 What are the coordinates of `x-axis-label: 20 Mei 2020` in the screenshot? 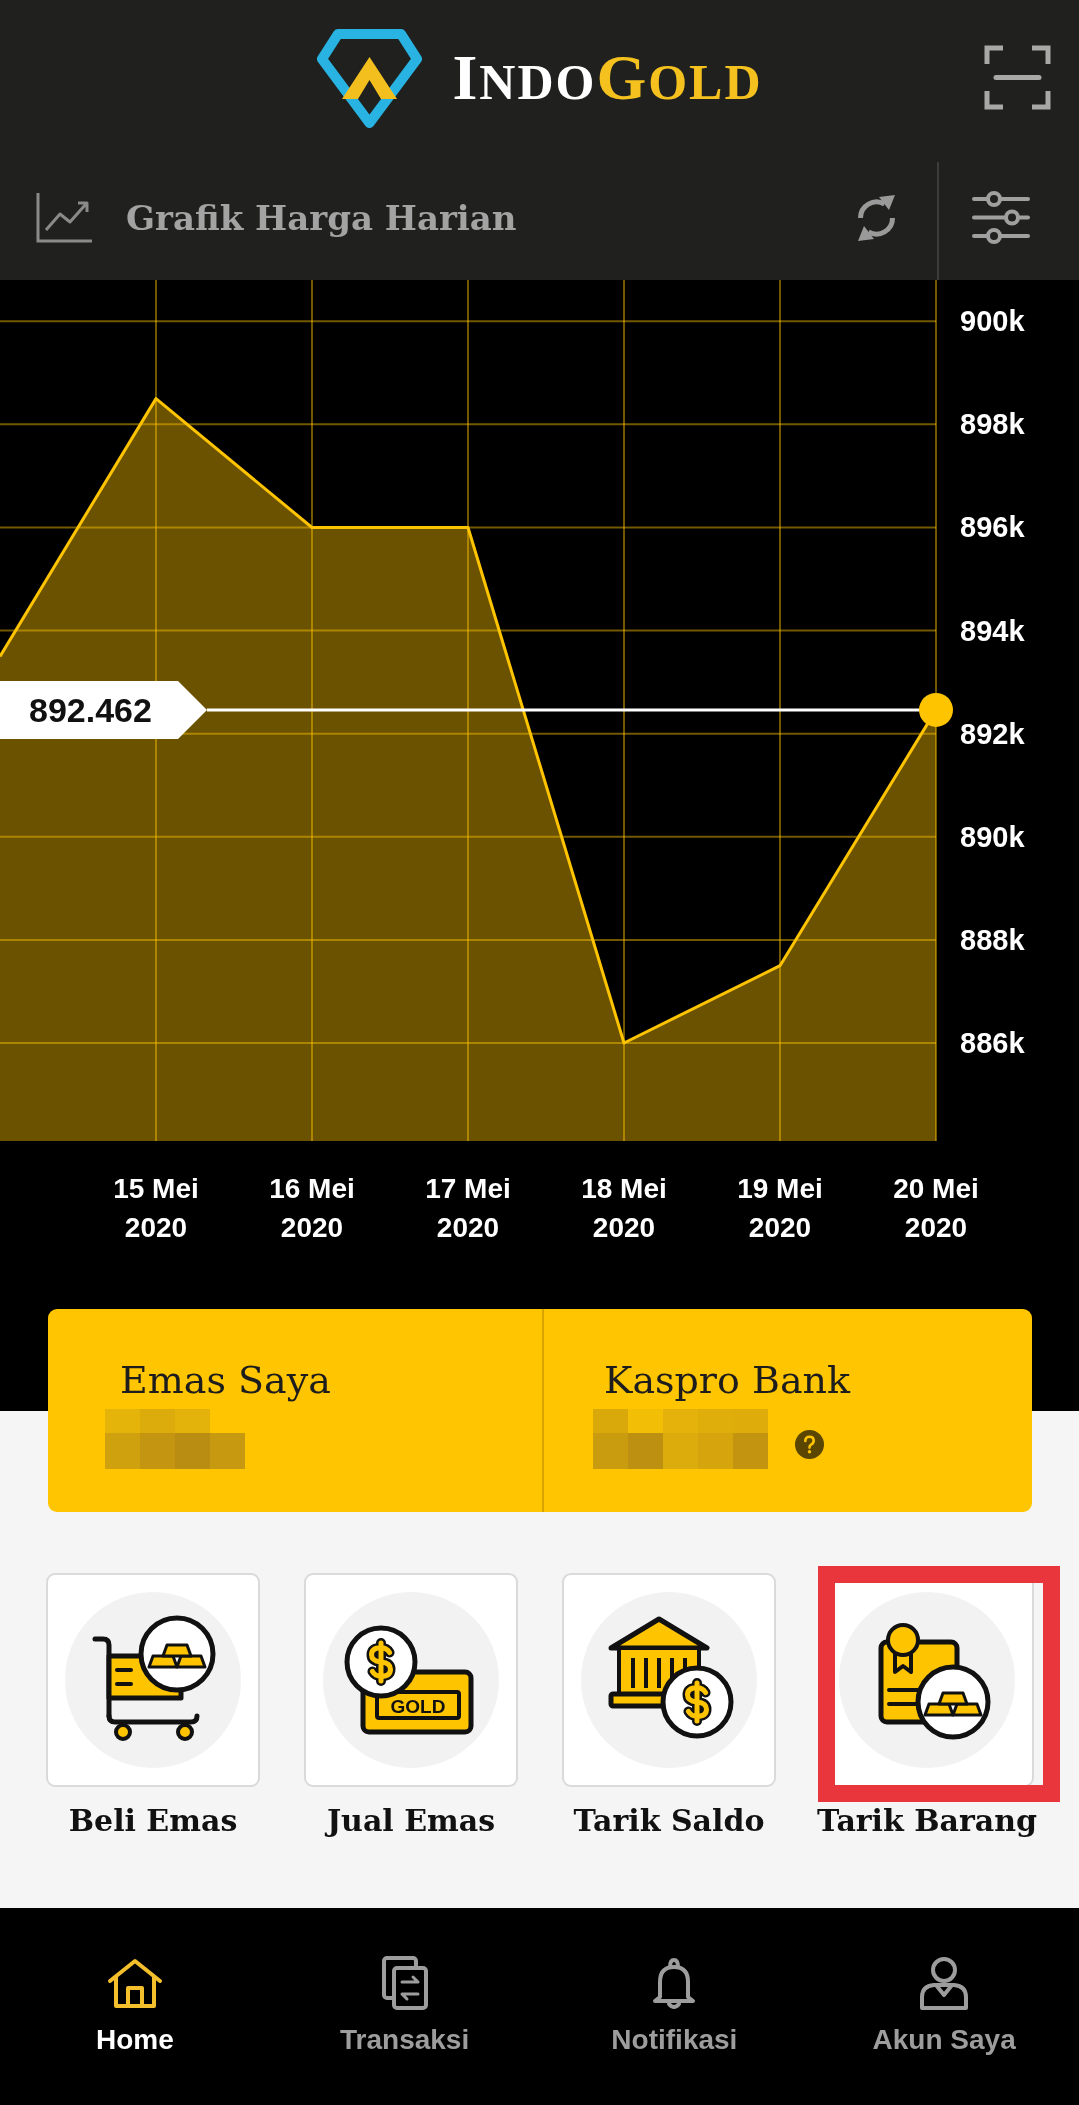 It's located at (936, 1208).